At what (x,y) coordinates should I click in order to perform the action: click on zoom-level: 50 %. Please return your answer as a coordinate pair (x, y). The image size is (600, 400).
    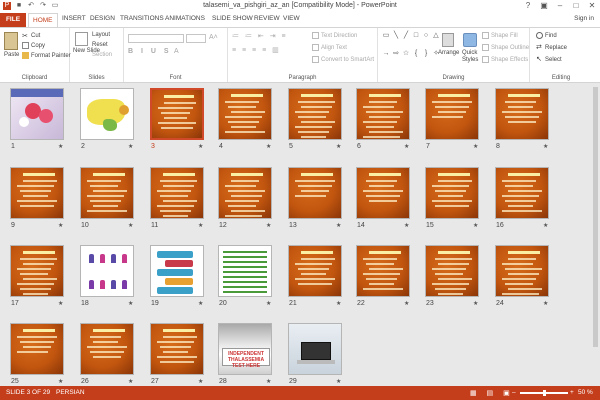
    Looking at the image, I should click on (585, 392).